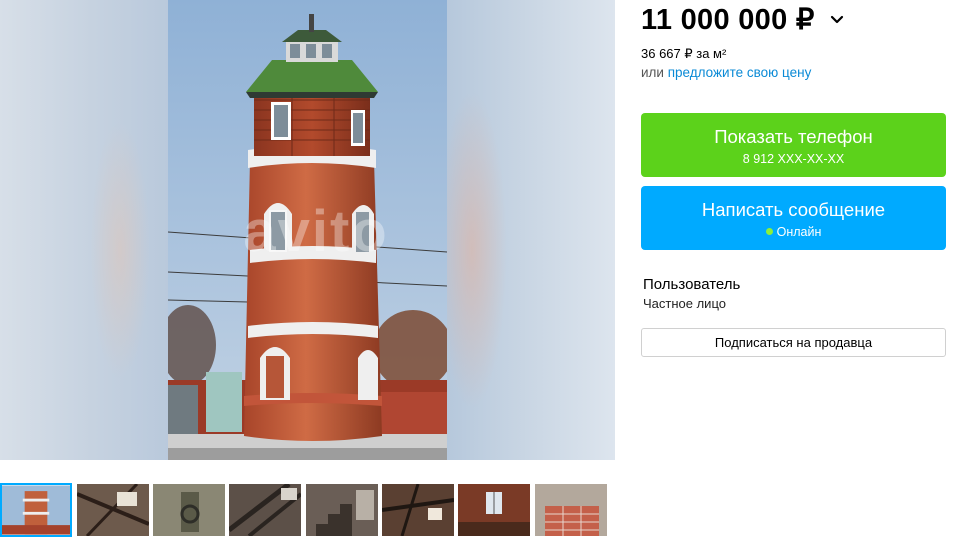 This screenshot has height=539, width=965. Describe the element at coordinates (189, 510) in the screenshot. I see `thumbnail-3-interior` at that location.